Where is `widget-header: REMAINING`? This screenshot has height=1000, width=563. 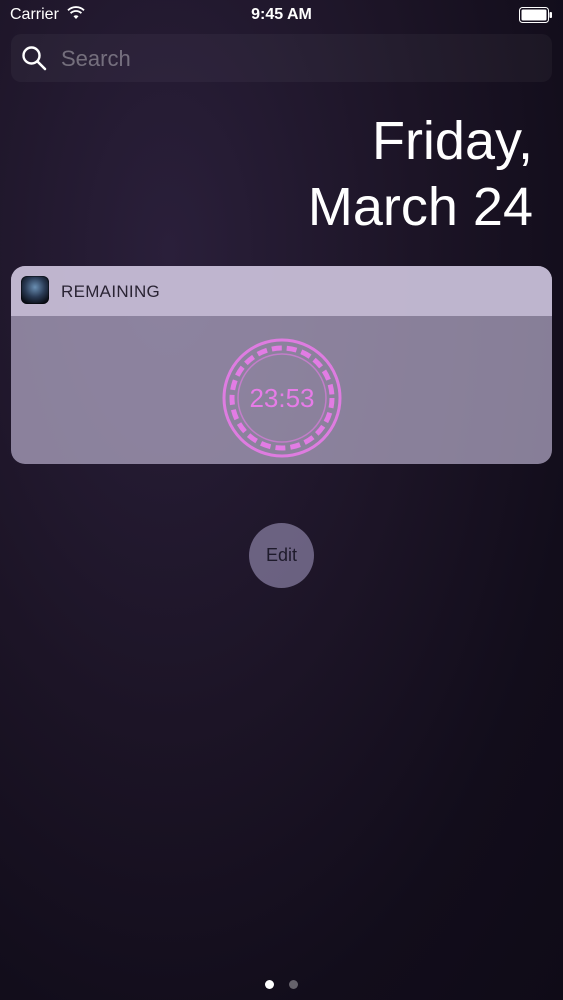
widget-header: REMAINING is located at coordinates (281, 291).